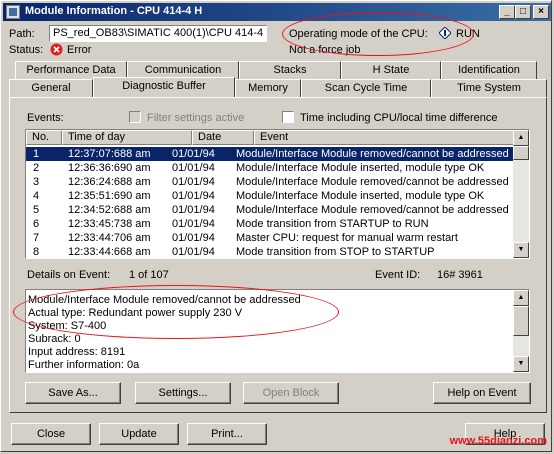 This screenshot has height=454, width=554. Describe the element at coordinates (44, 137) in the screenshot. I see `column-header-no: No.` at that location.